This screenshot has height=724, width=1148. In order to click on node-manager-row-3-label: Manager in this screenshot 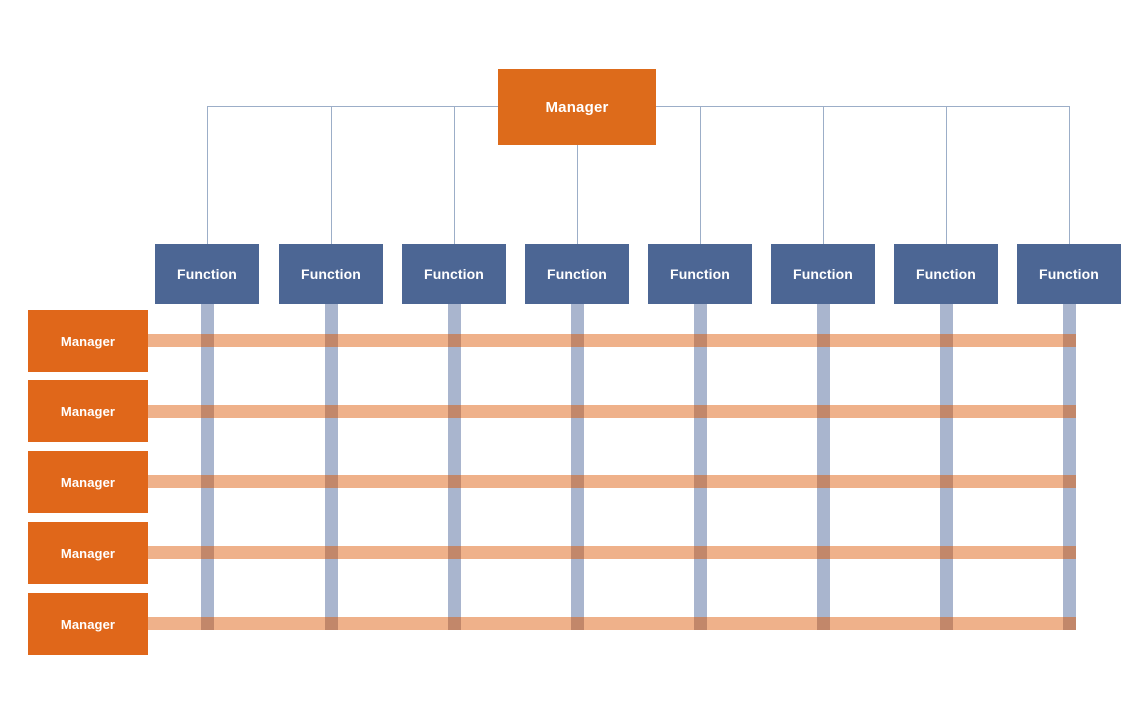, I will do `click(88, 482)`.